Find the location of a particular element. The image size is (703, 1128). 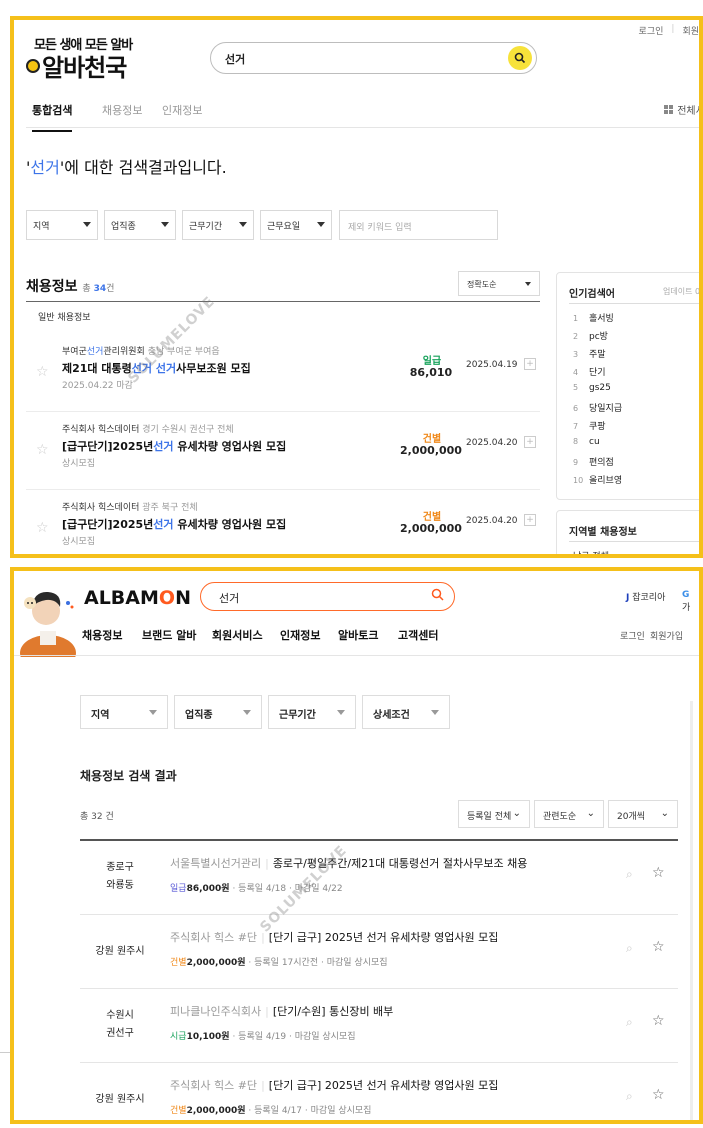

nav-jobs: 채용정보 is located at coordinates (102, 635).